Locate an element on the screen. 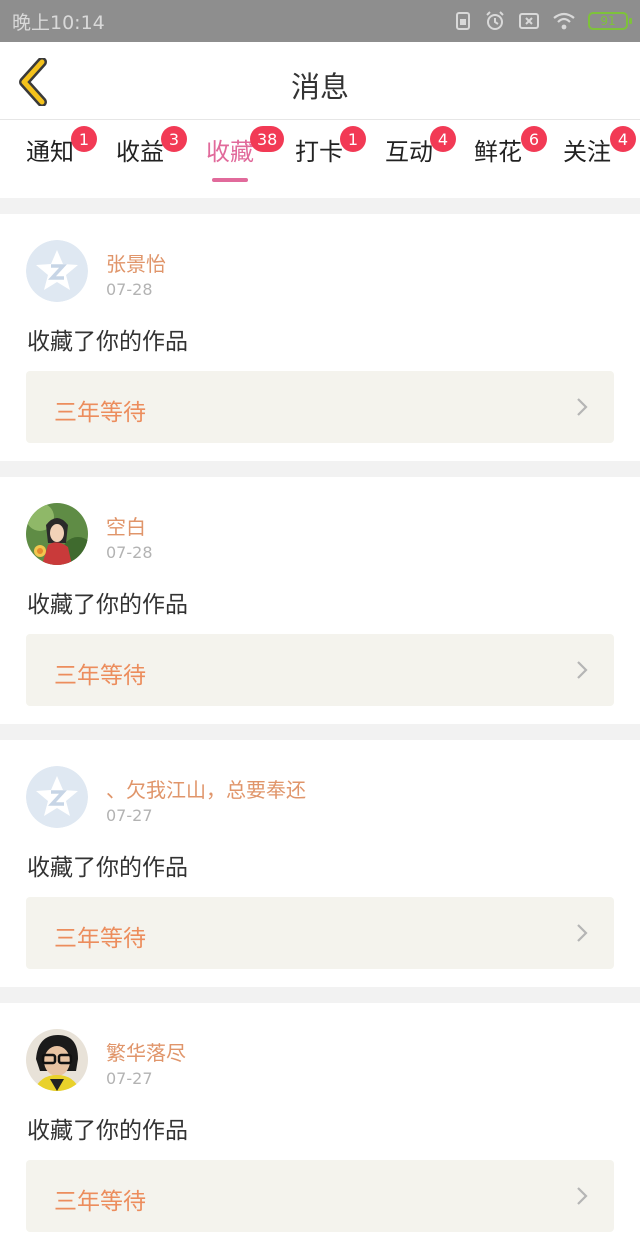 The width and height of the screenshot is (640, 1250). tab-label: 收益 is located at coordinates (140, 152).